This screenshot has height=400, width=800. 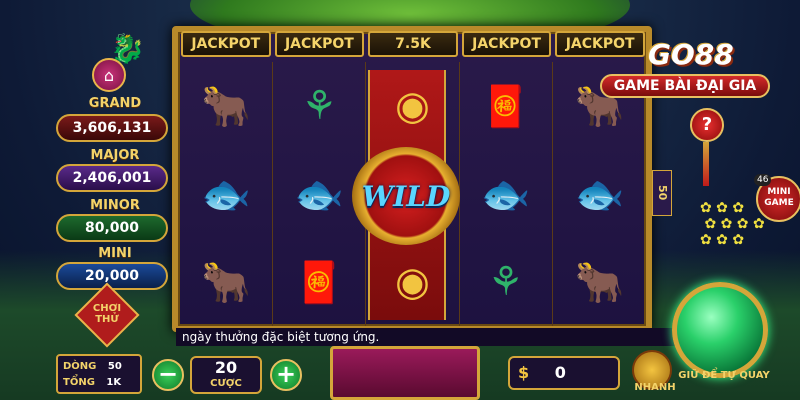 I want to click on help-button: ?, so click(x=707, y=125).